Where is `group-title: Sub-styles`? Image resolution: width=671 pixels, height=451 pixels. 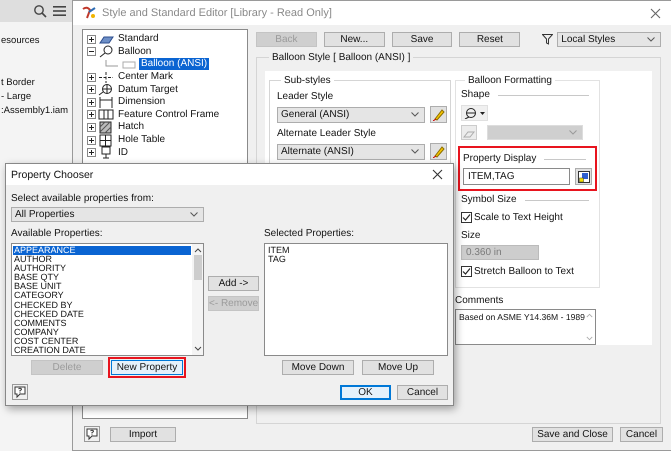 group-title: Sub-styles is located at coordinates (307, 80).